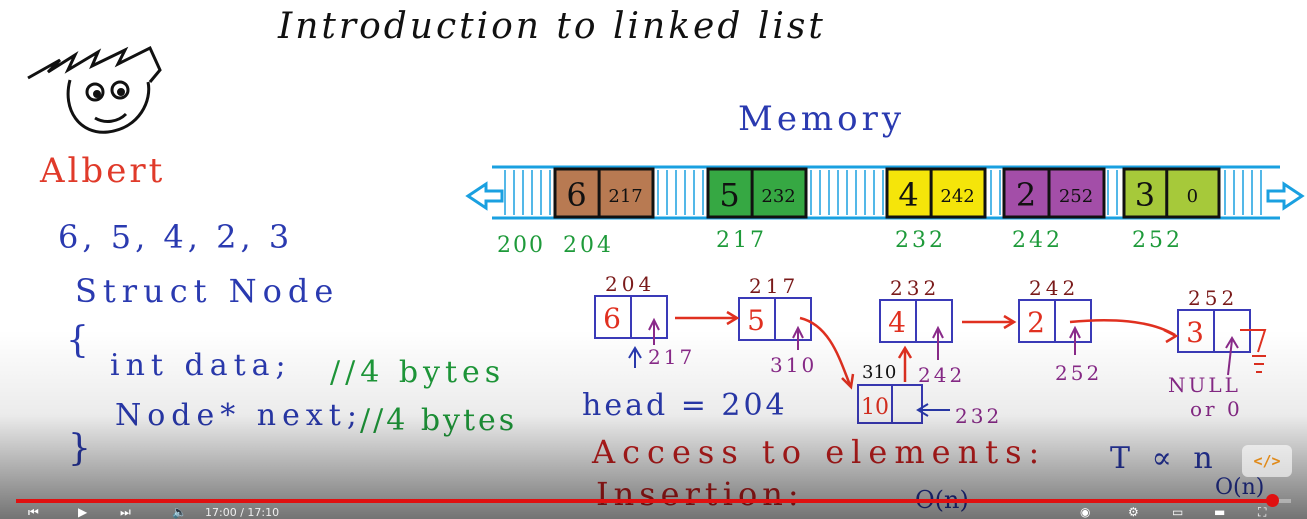 This screenshot has height=519, width=1307. What do you see at coordinates (1164, 458) in the screenshot?
I see `access-formula: T ∝ n` at bounding box center [1164, 458].